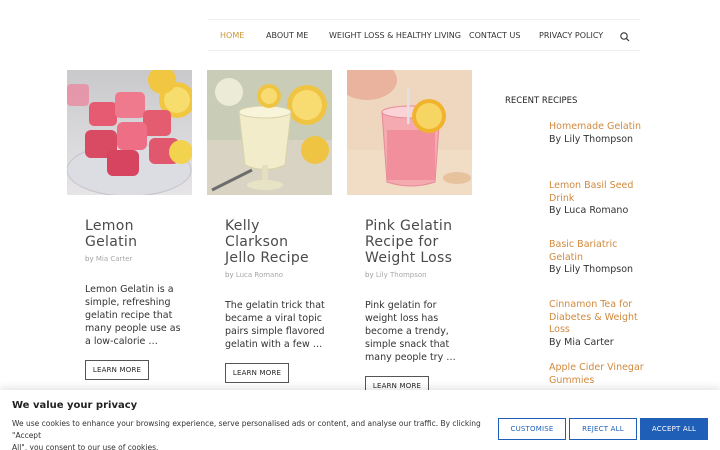 This screenshot has width=720, height=450. Describe the element at coordinates (232, 36) in the screenshot. I see `nav-home: HOME` at that location.